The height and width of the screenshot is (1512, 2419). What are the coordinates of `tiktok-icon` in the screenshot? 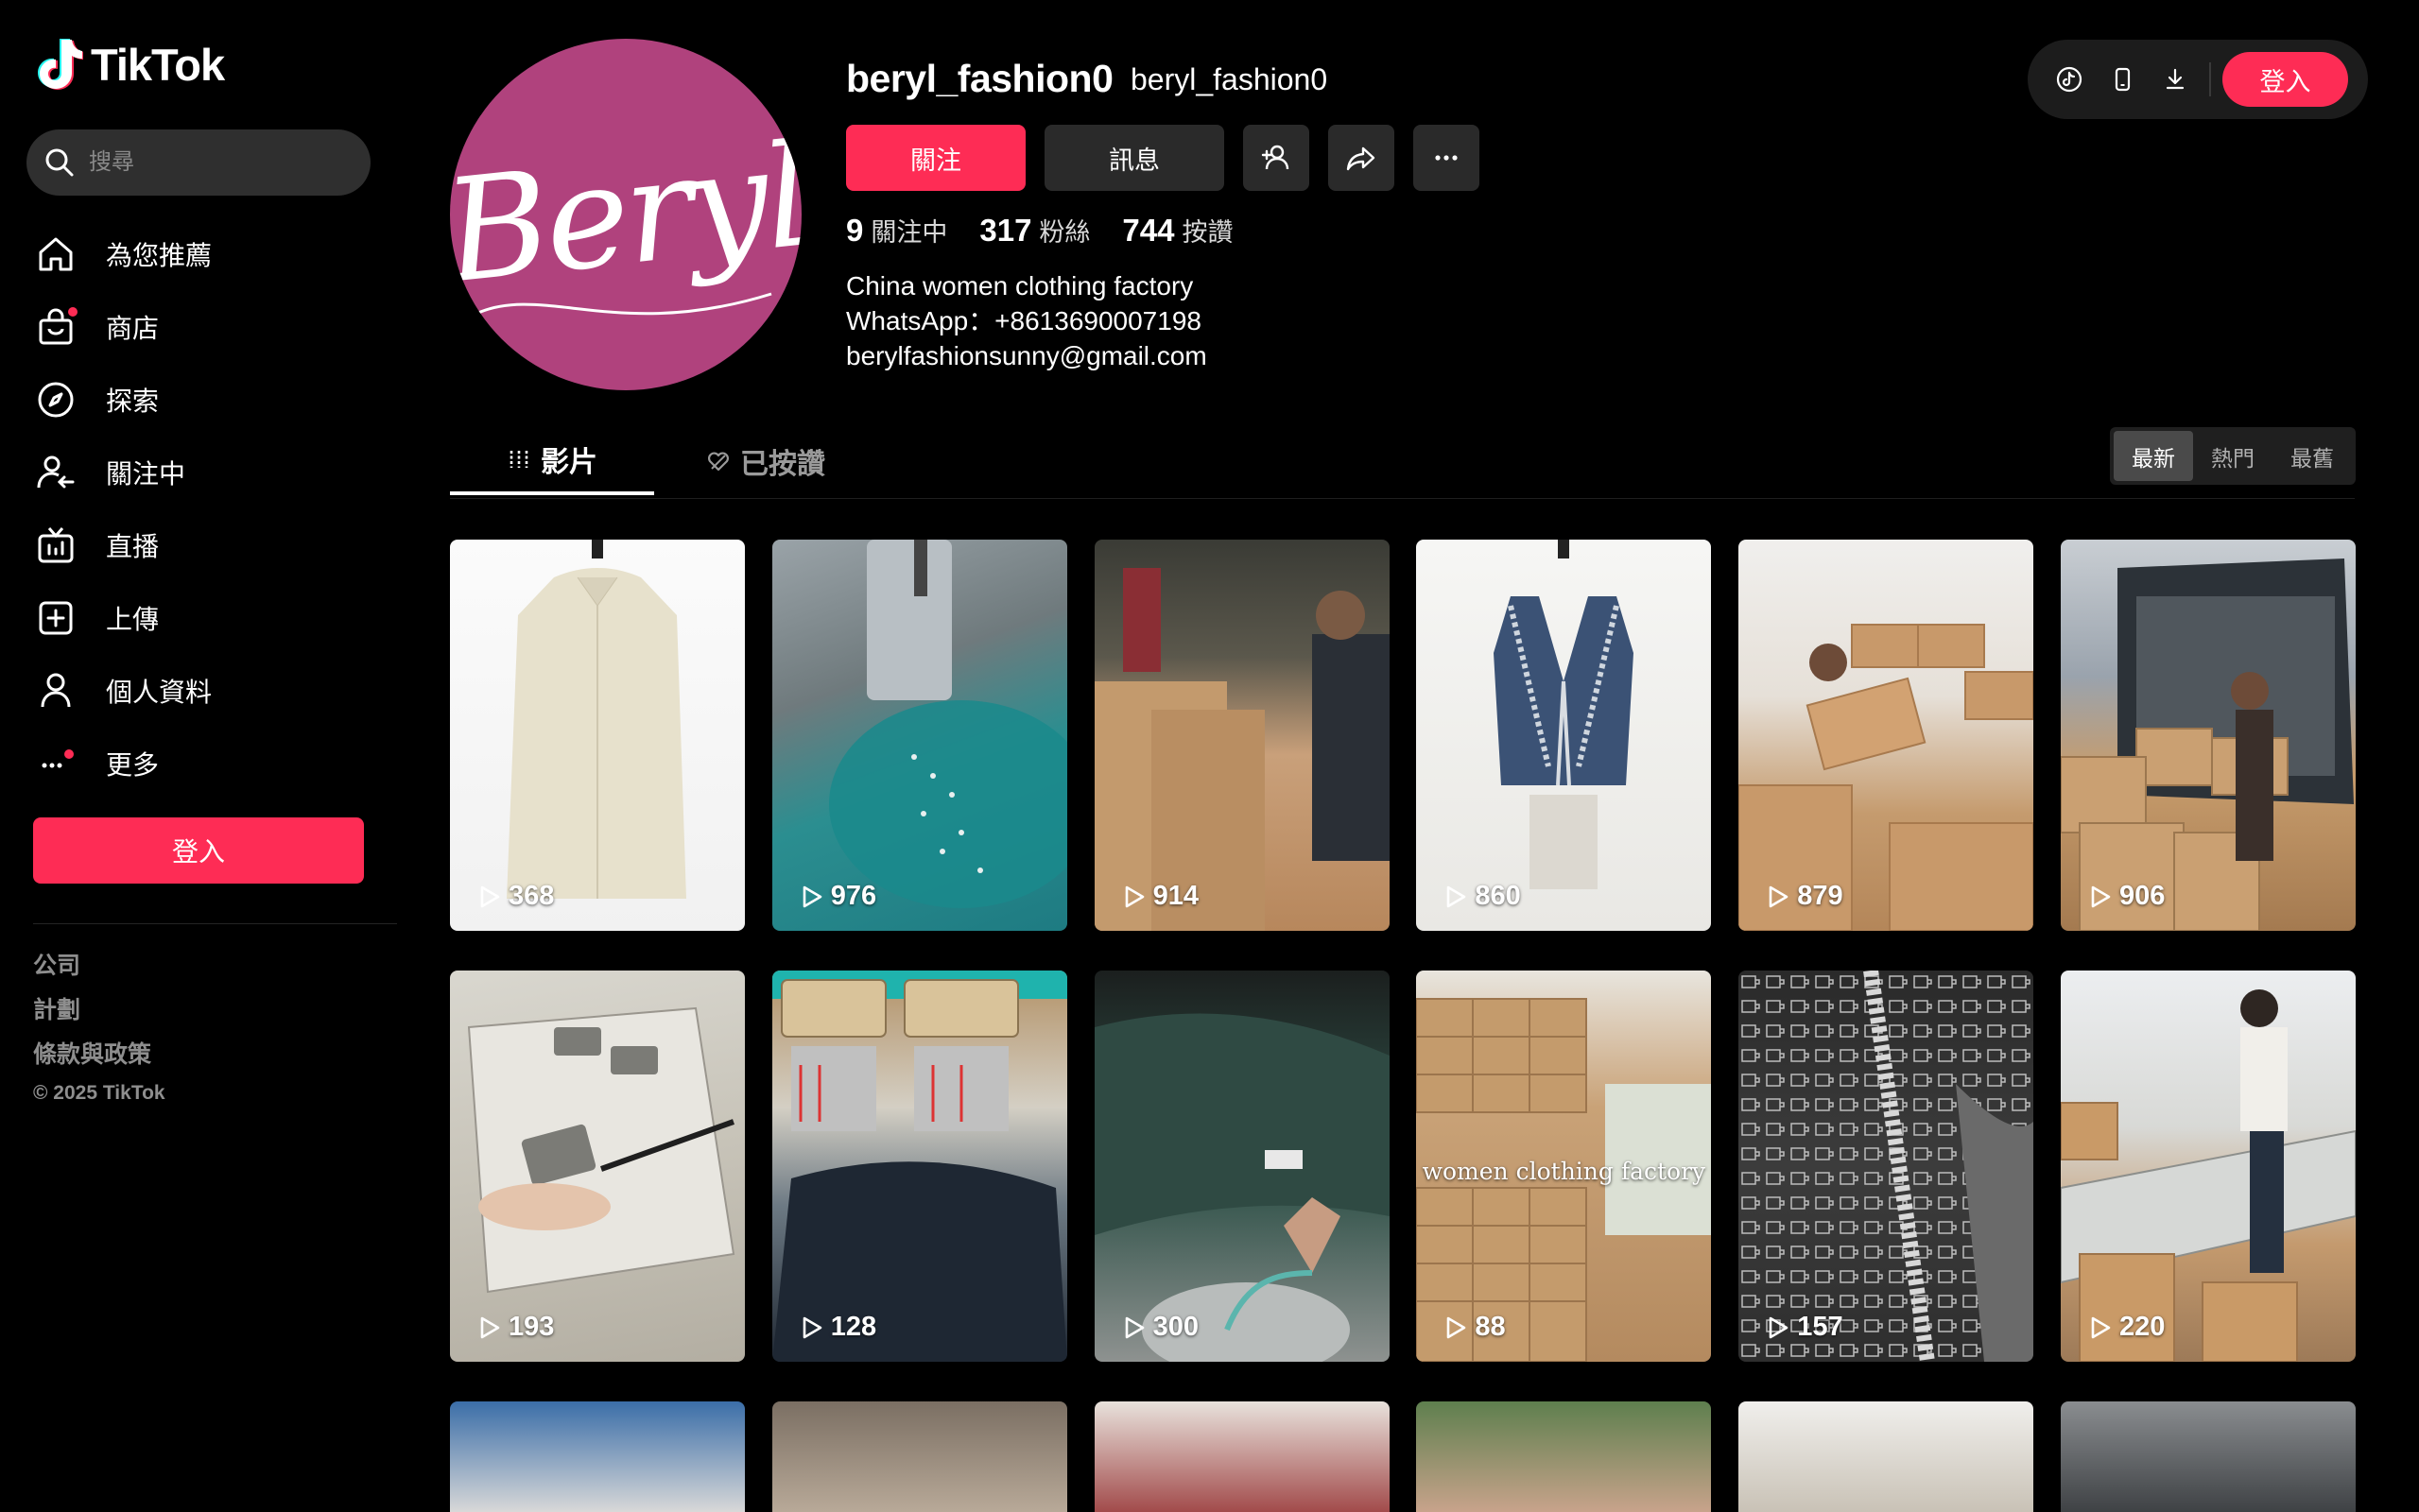 It's located at (2069, 79).